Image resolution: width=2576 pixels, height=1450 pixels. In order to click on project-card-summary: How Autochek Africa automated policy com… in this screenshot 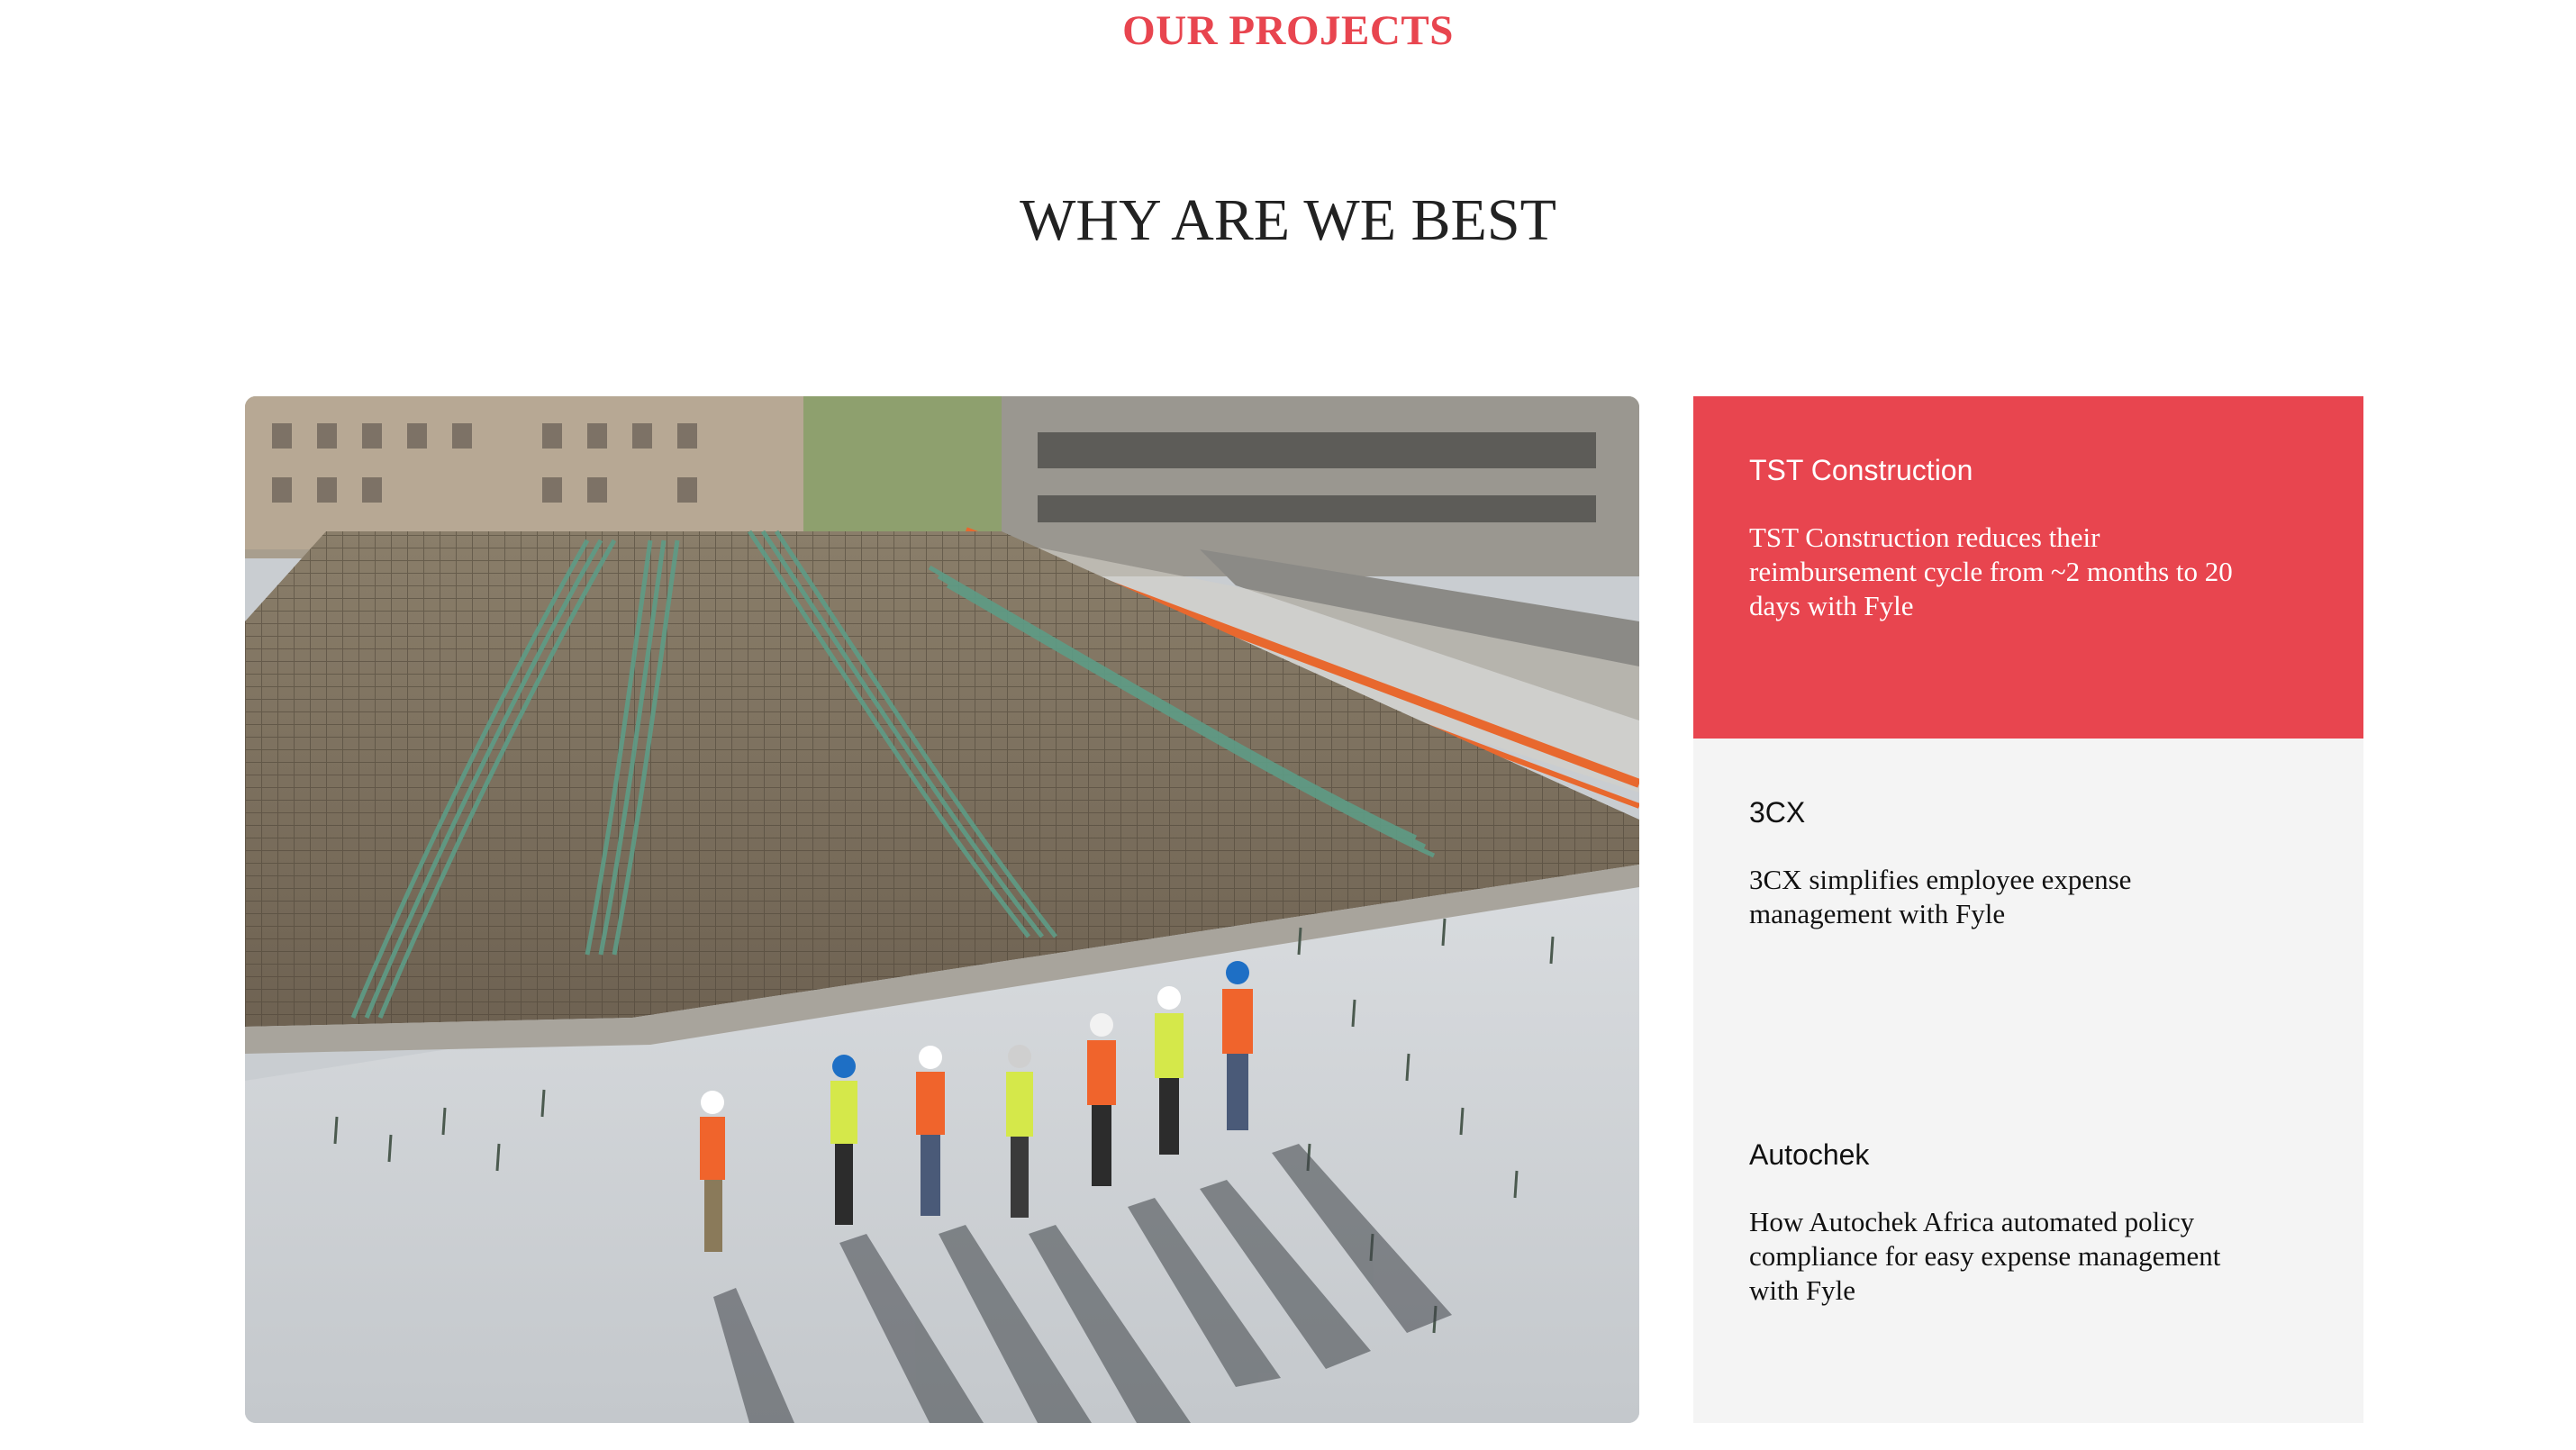, I will do `click(1985, 1256)`.